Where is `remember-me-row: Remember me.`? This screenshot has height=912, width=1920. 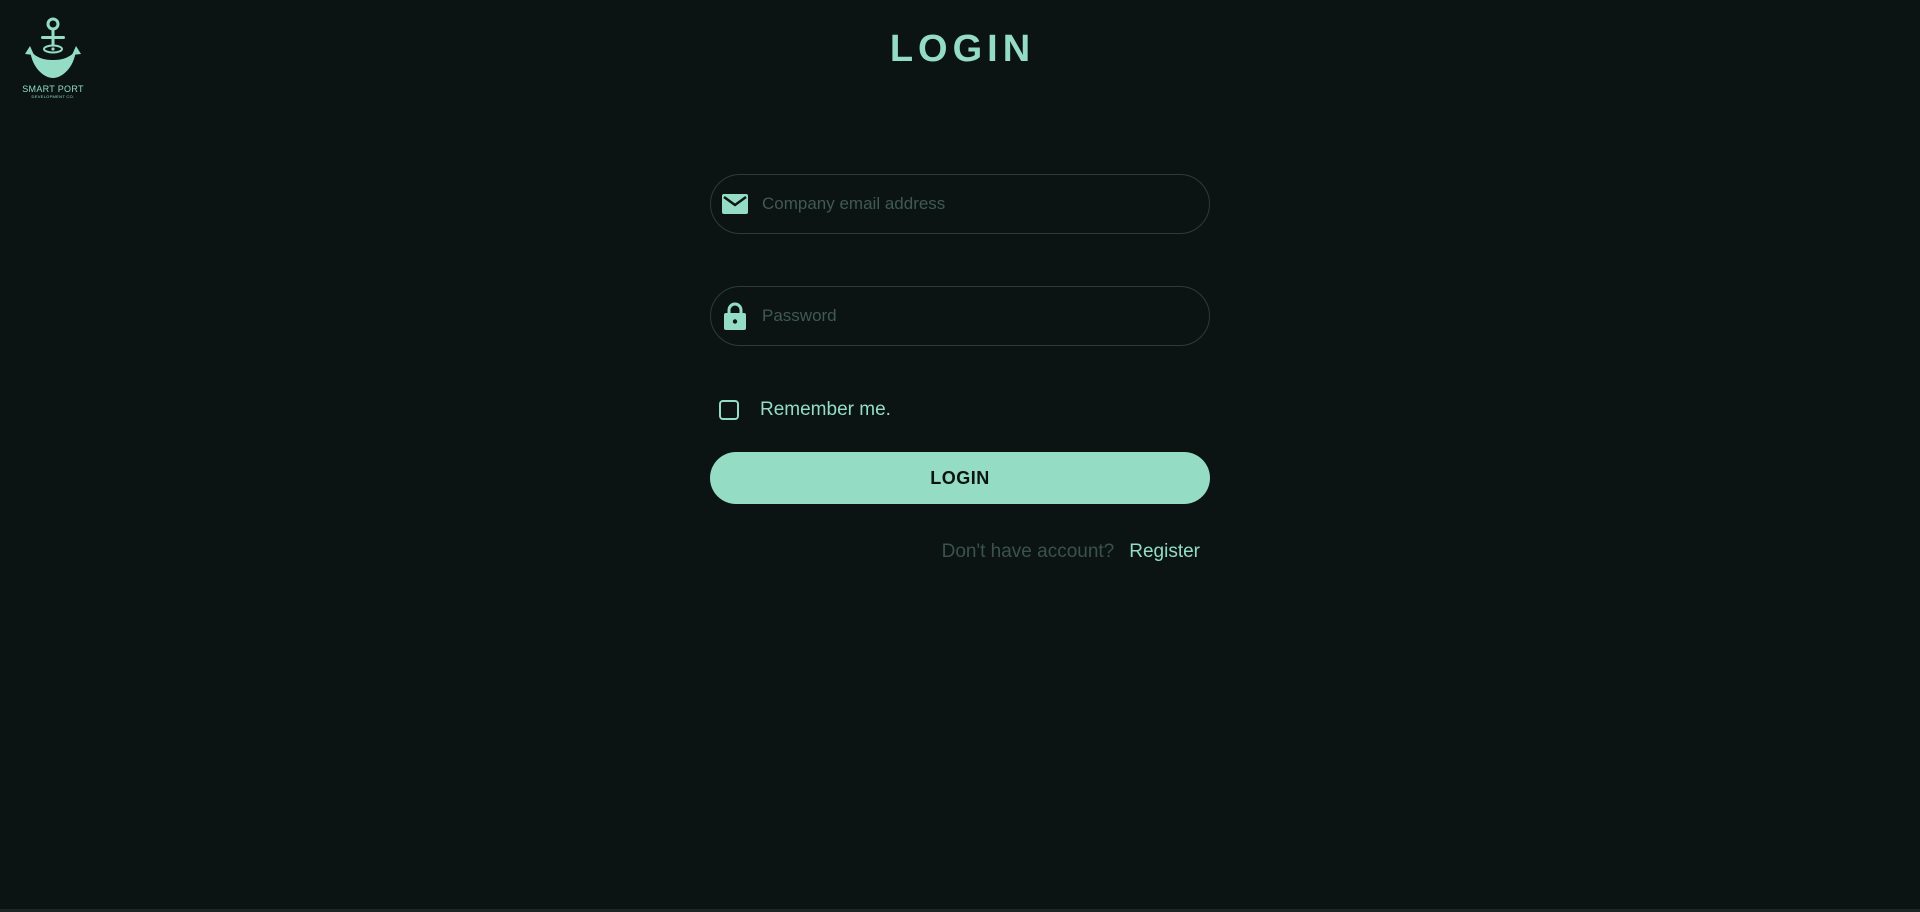
remember-me-row: Remember me. is located at coordinates (960, 410).